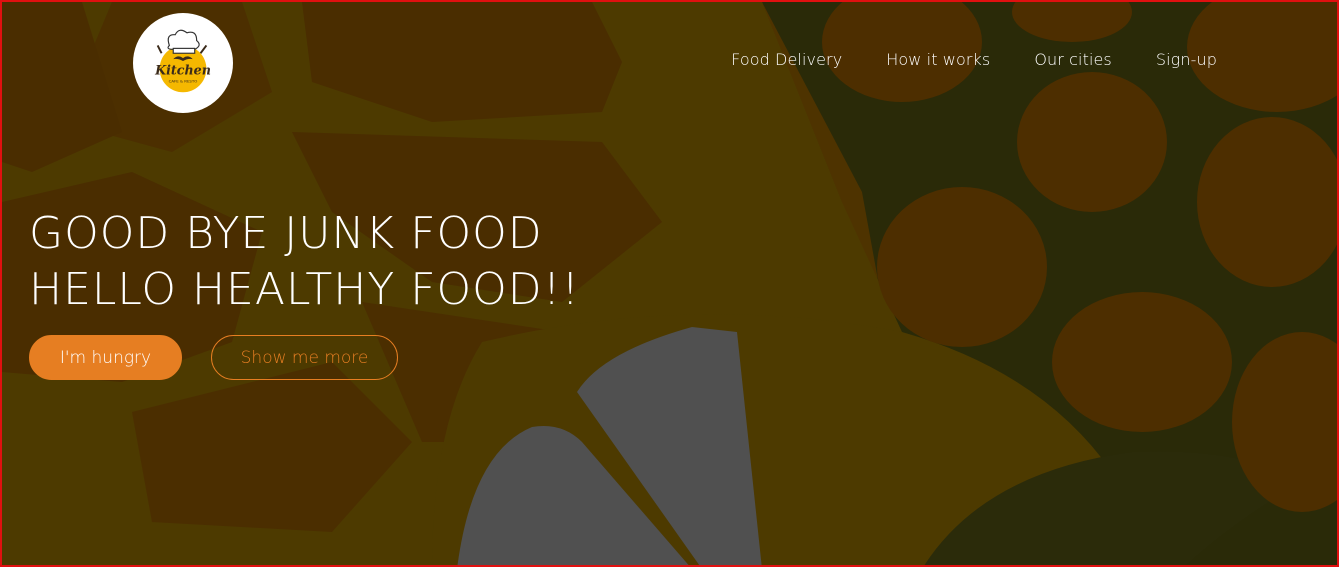 The image size is (1339, 567). I want to click on nav-item-our-cities: Our cities, so click(1073, 60).